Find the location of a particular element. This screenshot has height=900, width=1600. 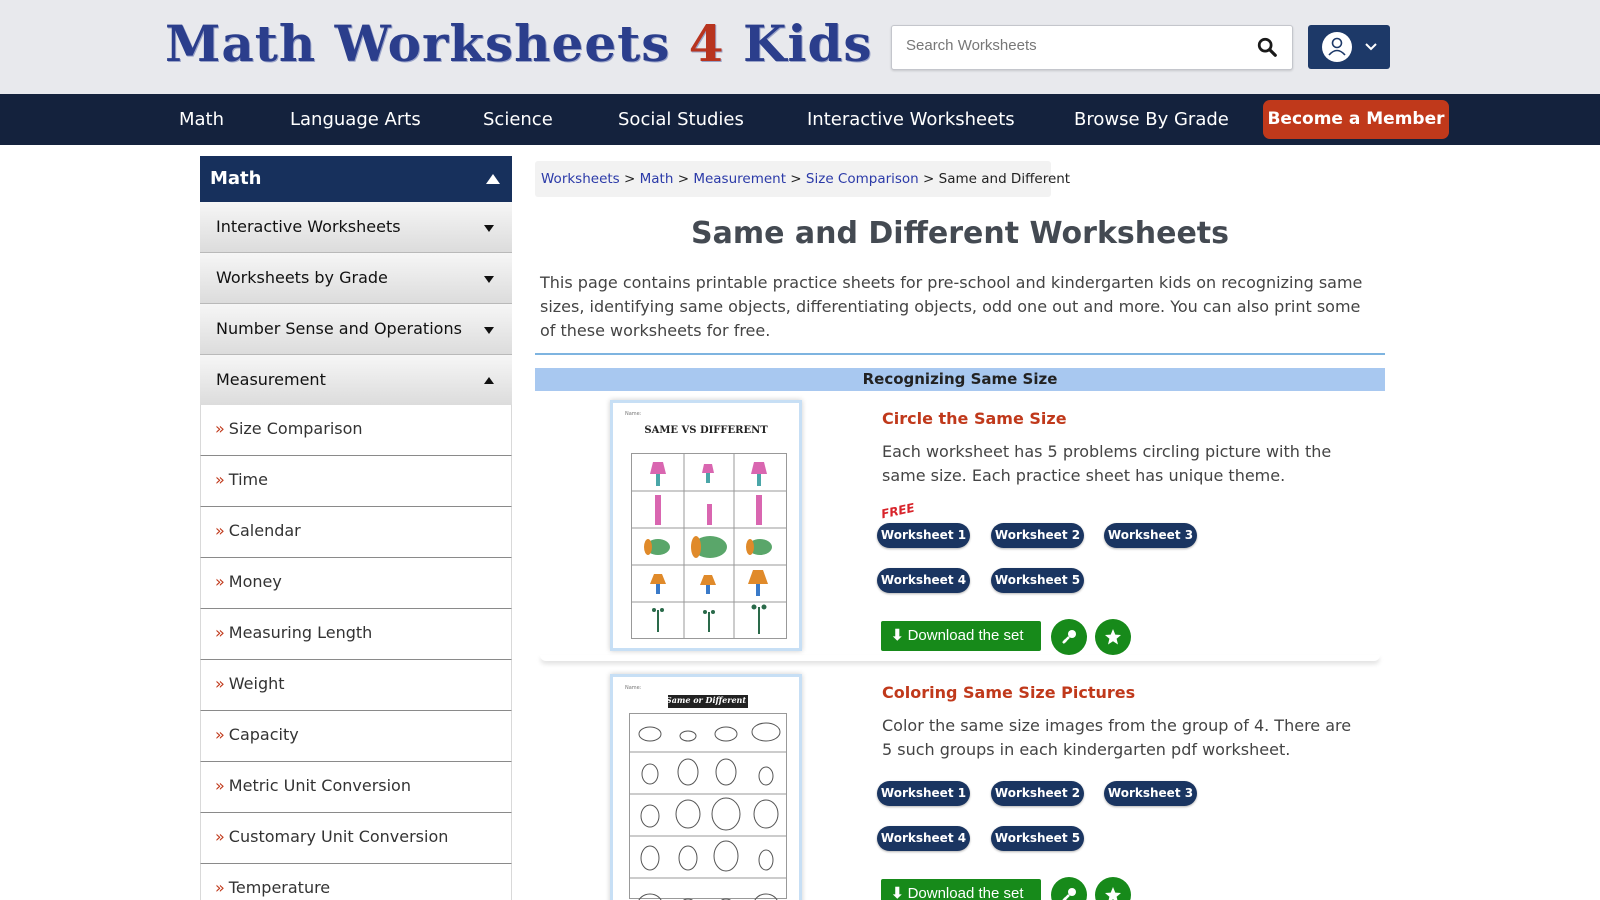

nav-item-interactive-worksheets: Interactive Worksheets is located at coordinates (911, 119).